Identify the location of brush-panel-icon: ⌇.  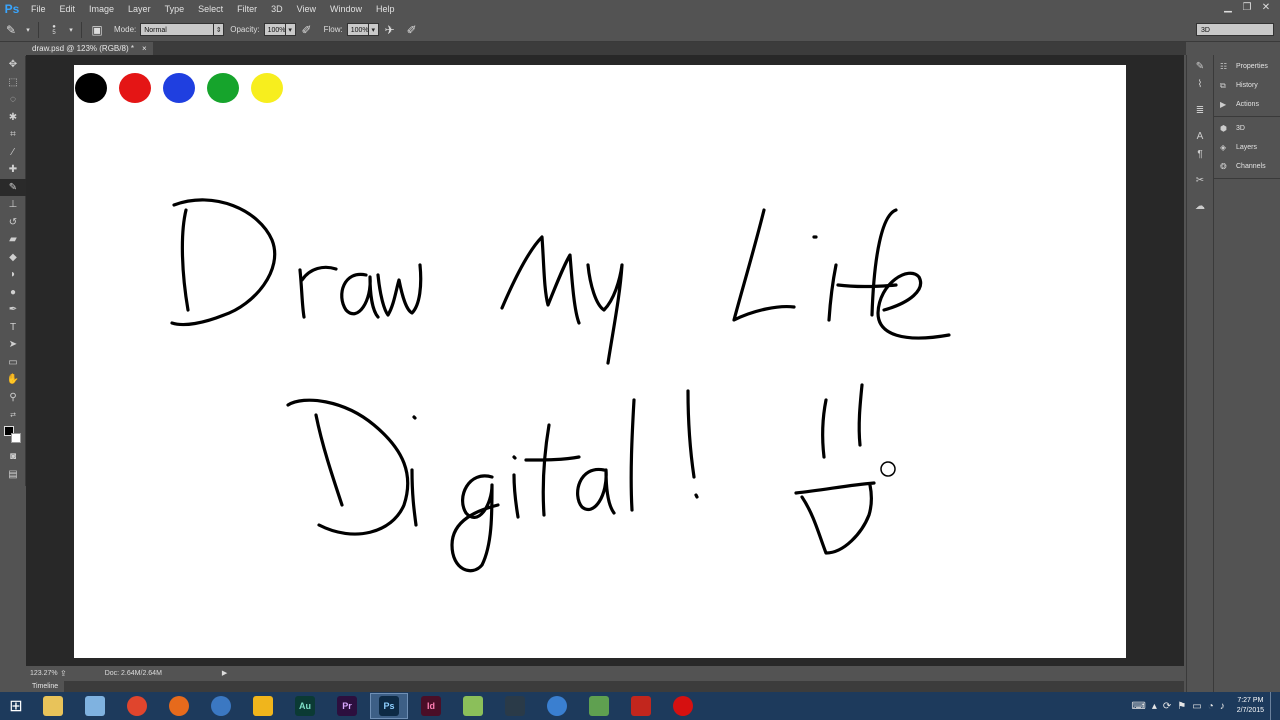
(1200, 84).